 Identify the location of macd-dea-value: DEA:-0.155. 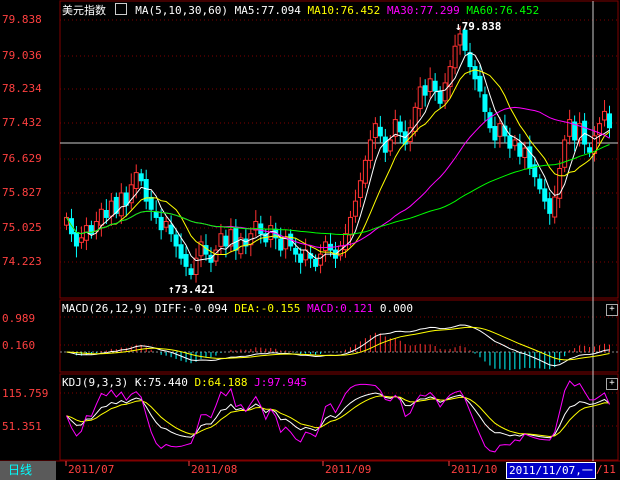
(267, 308).